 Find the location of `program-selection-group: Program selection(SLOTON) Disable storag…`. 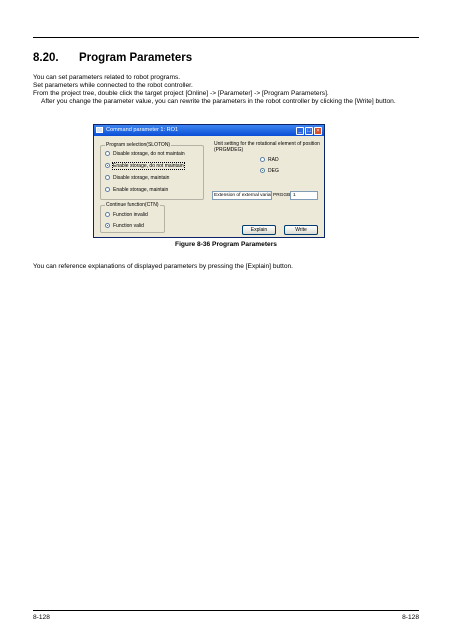

program-selection-group: Program selection(SLOTON) Disable storag… is located at coordinates (152, 171).